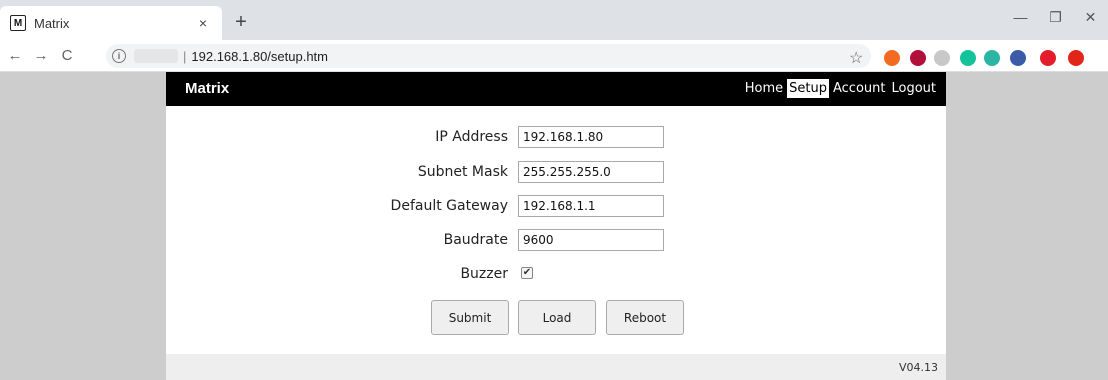  What do you see at coordinates (241, 23) in the screenshot?
I see `new-tab-icon: +` at bounding box center [241, 23].